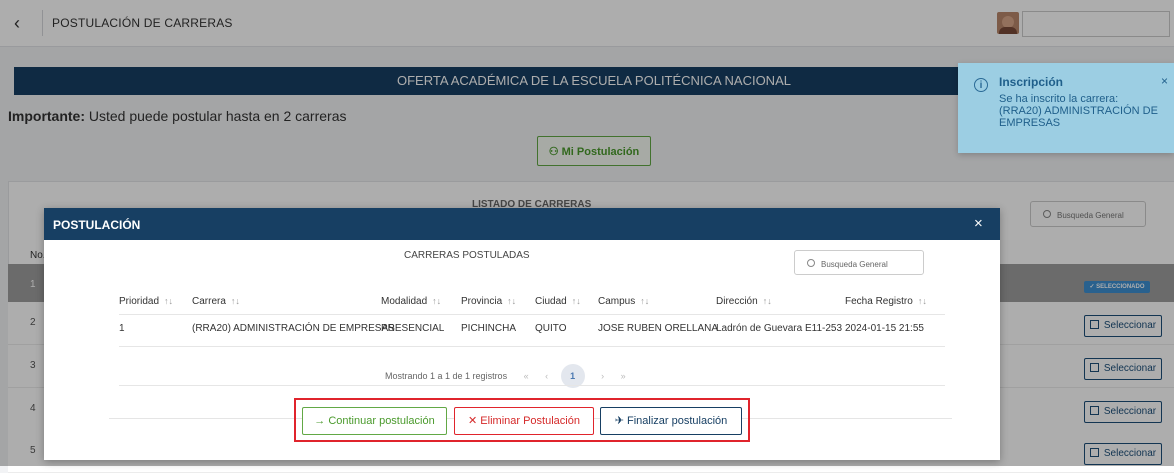  What do you see at coordinates (811, 263) in the screenshot?
I see `search-icon` at bounding box center [811, 263].